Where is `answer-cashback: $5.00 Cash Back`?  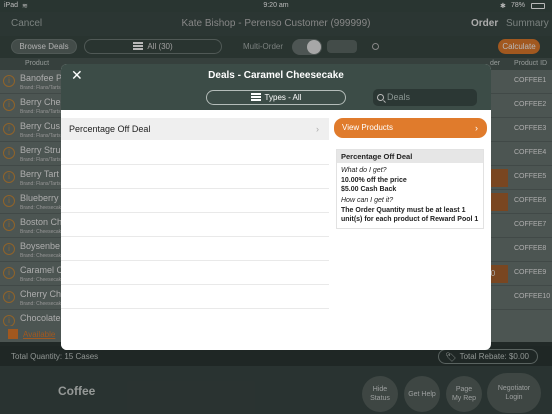 answer-cashback: $5.00 Cash Back is located at coordinates (369, 189).